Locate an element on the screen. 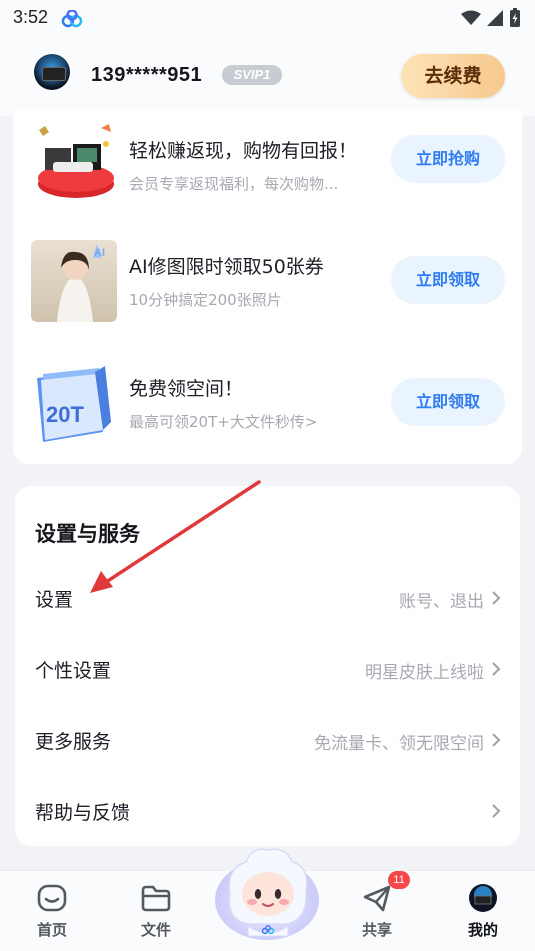  promo-title: 免费领空间！ is located at coordinates (186, 389).